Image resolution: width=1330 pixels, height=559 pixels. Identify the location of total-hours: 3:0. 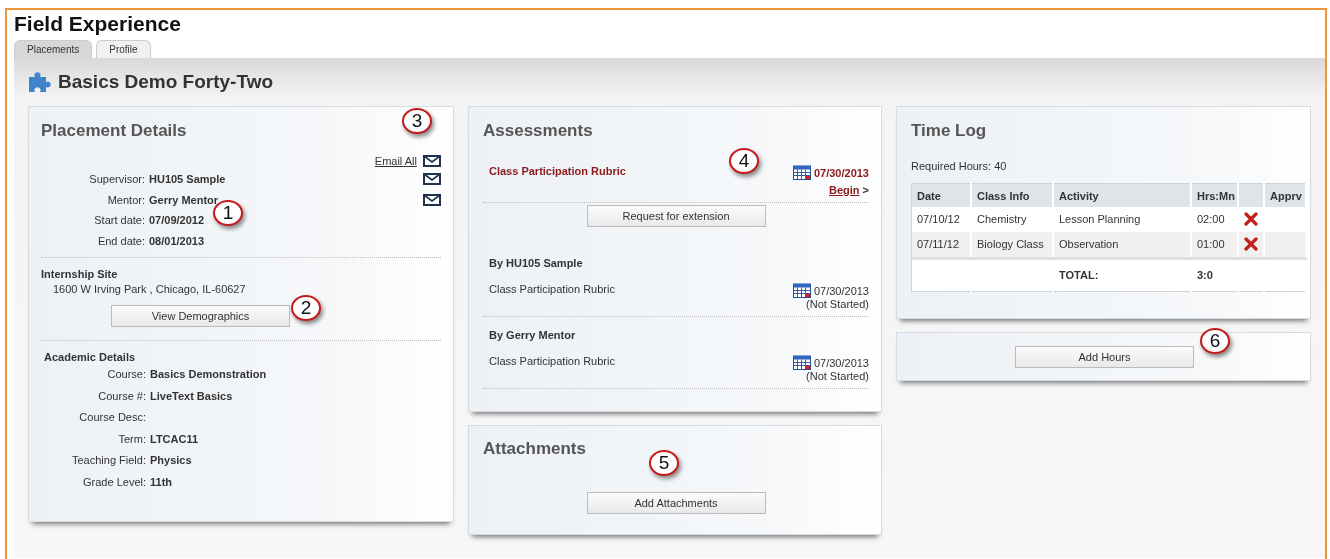
(1214, 275).